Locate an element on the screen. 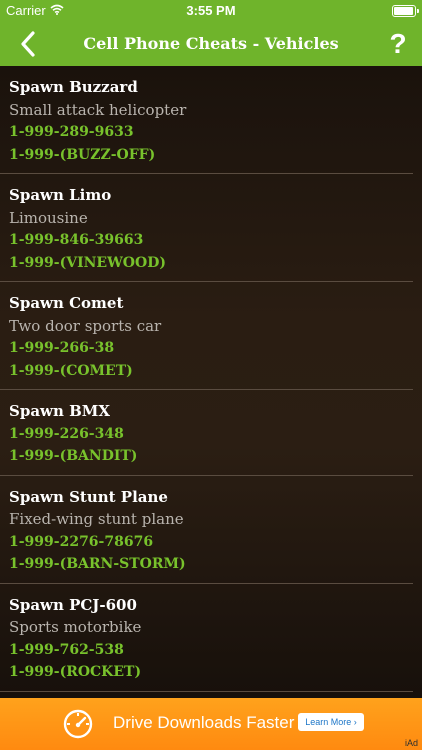 The width and height of the screenshot is (422, 750). item-description: Two door sports car is located at coordinates (85, 325).